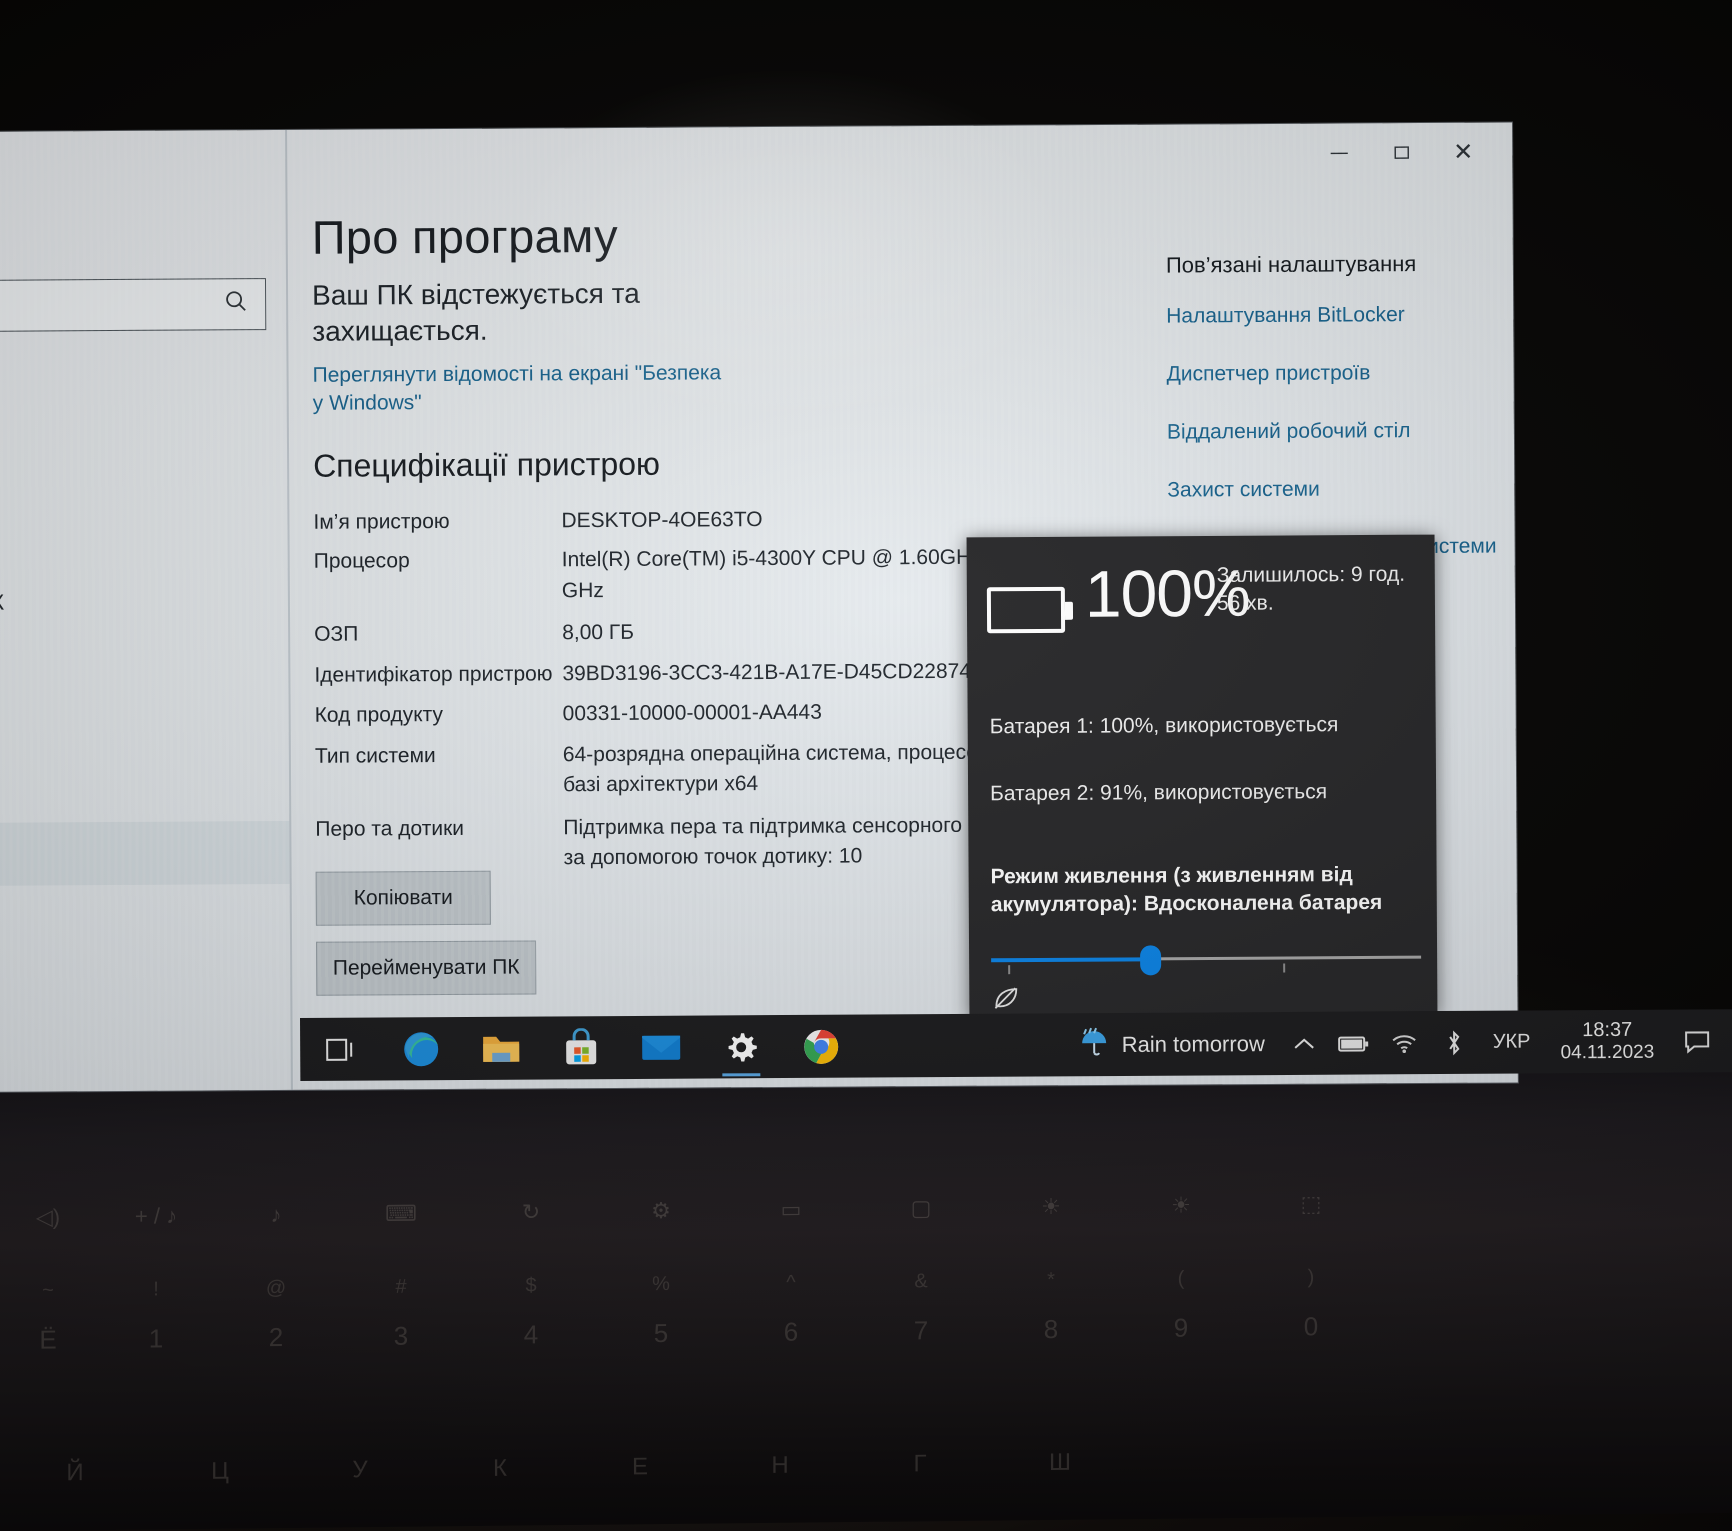 The height and width of the screenshot is (1531, 1732). What do you see at coordinates (778, 672) in the screenshot?
I see `spec-value: 39BD3196-3CC3-421B-A17E-D45CD2287429` at bounding box center [778, 672].